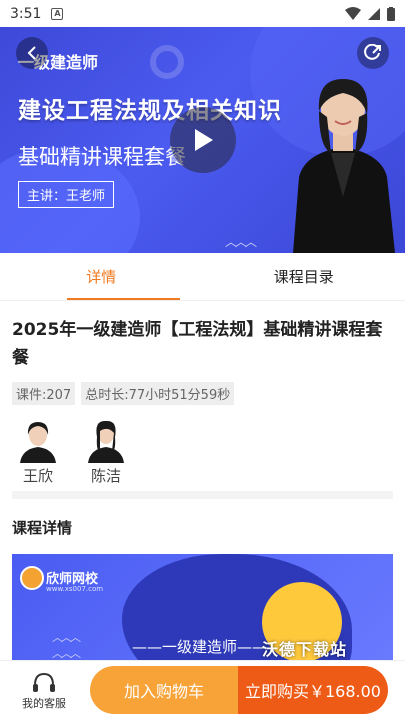 This screenshot has height=720, width=405. What do you see at coordinates (150, 111) in the screenshot?
I see `banner-title: 建设工程法规及相关知识` at bounding box center [150, 111].